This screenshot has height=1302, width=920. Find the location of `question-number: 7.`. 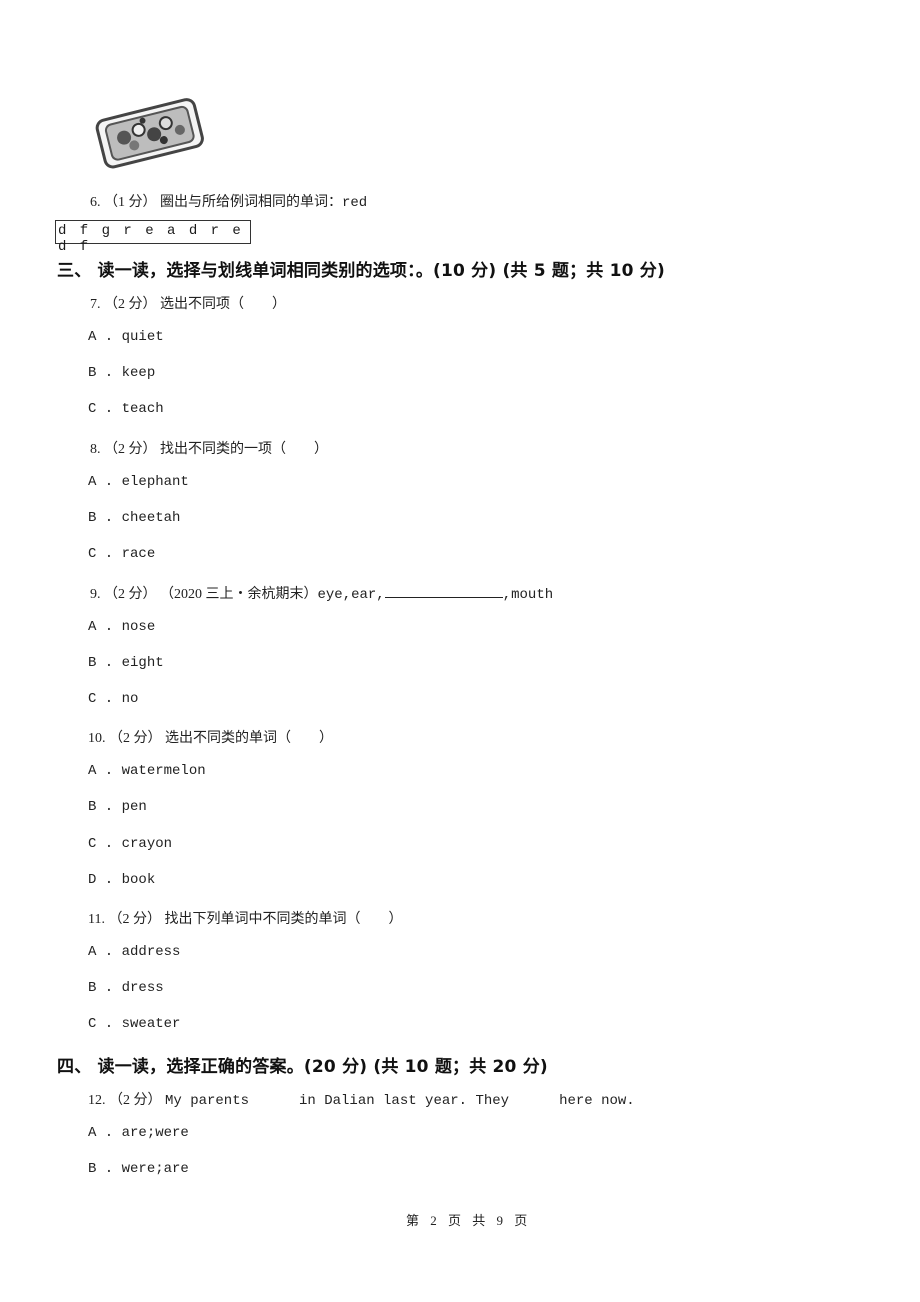

question-number: 7. is located at coordinates (95, 304).